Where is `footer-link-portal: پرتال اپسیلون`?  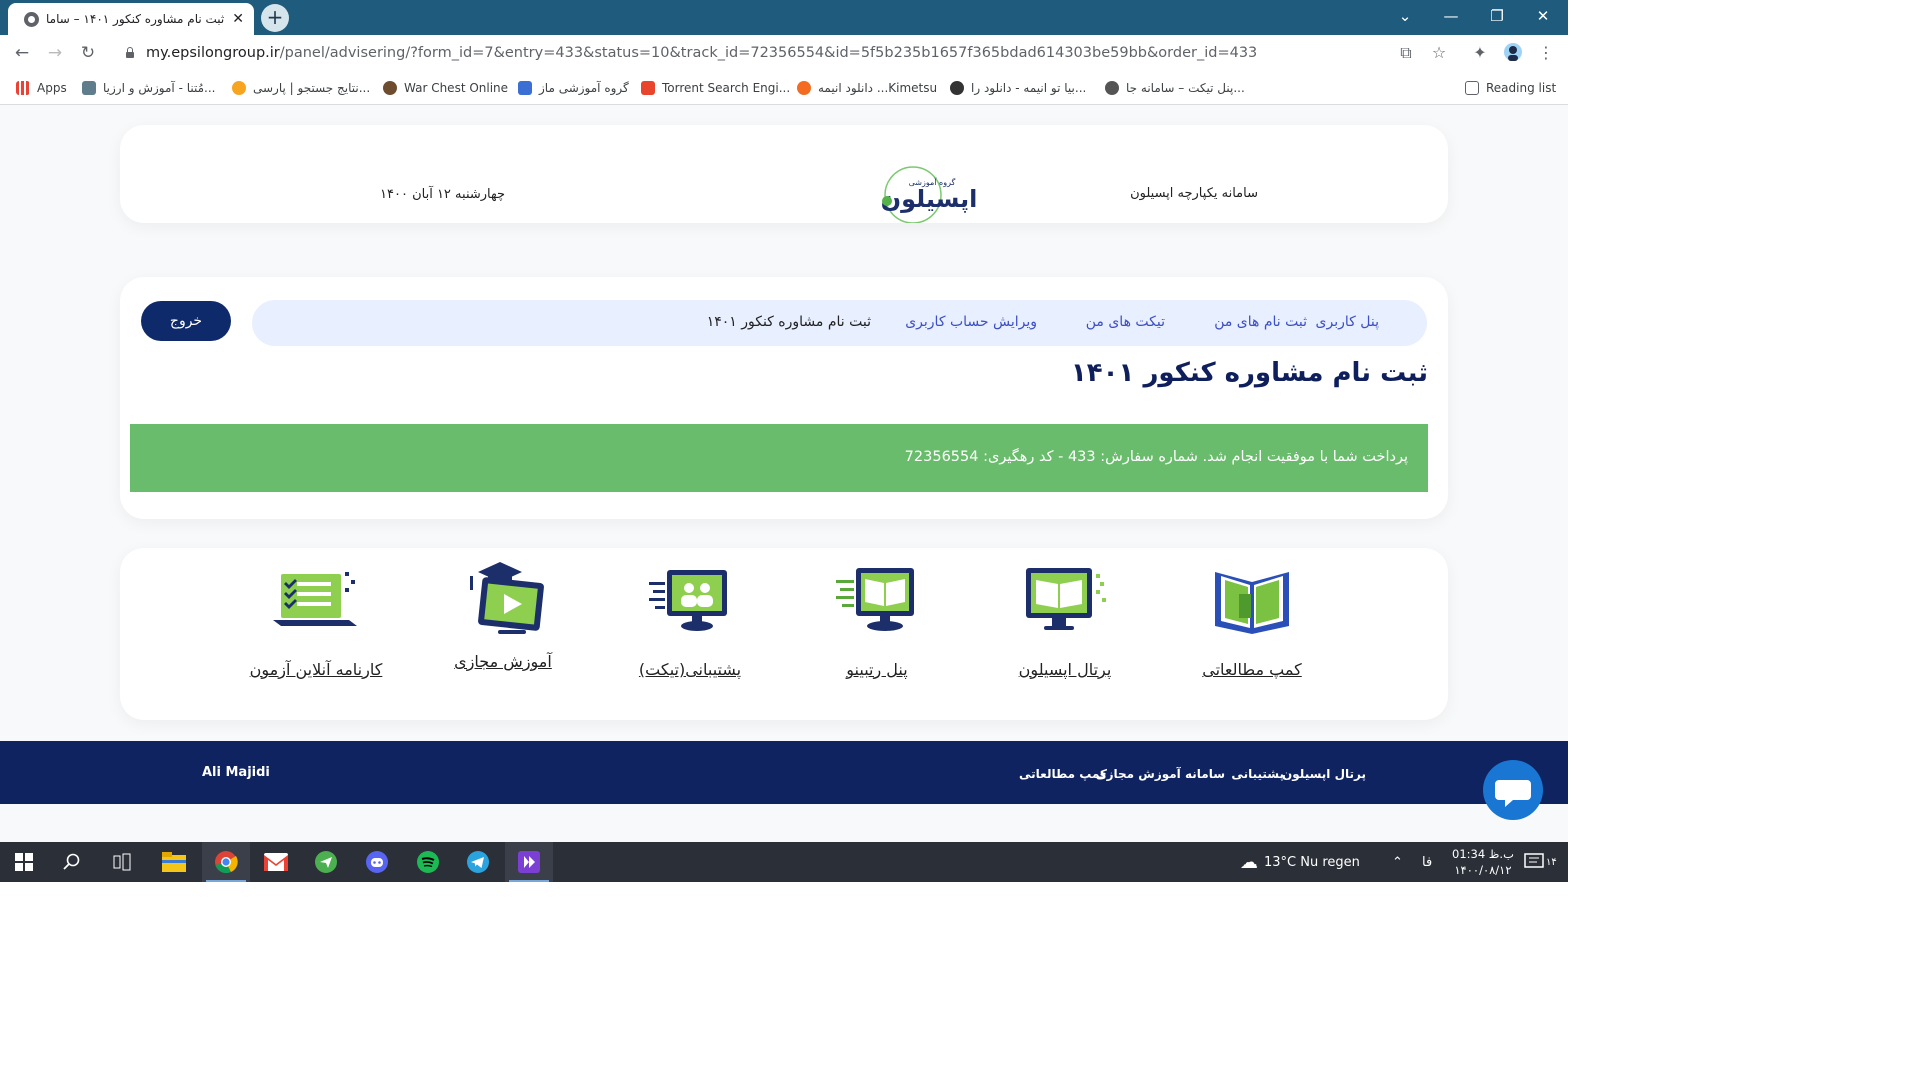
footer-link-portal: پرتال اپسیلون is located at coordinates (1324, 774).